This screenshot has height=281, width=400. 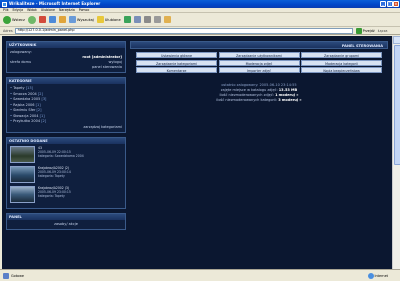 I want to click on latest-category: kategoria: Szwedzkama 2004, so click(x=61, y=155).